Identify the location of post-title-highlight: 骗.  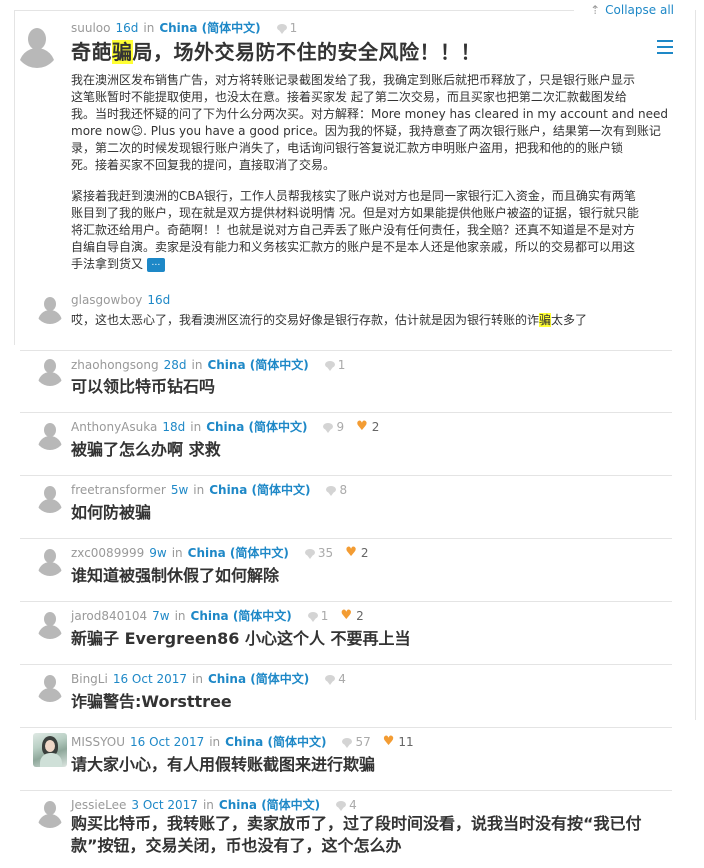
(122, 52).